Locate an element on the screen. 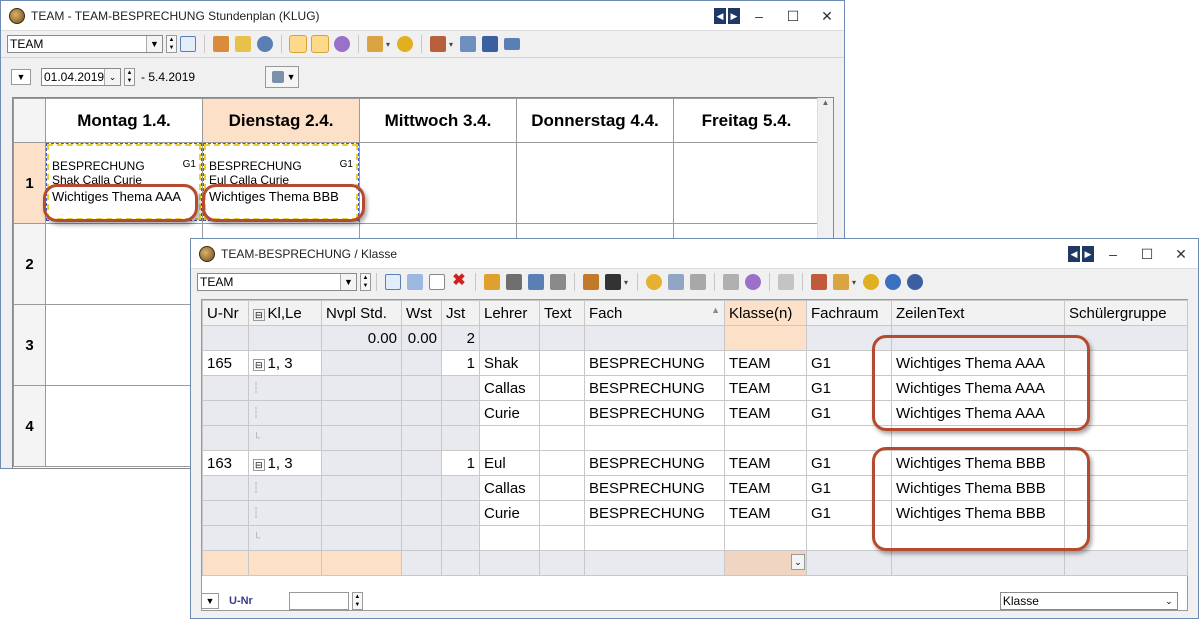  link-icon is located at coordinates (558, 282).